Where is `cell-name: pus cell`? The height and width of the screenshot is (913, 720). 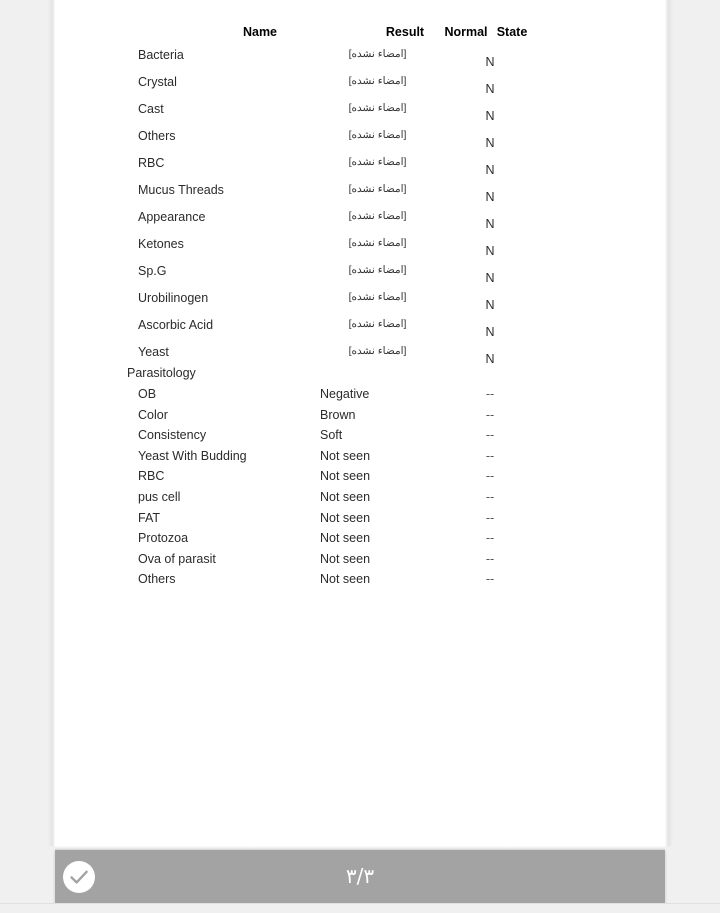
cell-name: pus cell is located at coordinates (159, 496).